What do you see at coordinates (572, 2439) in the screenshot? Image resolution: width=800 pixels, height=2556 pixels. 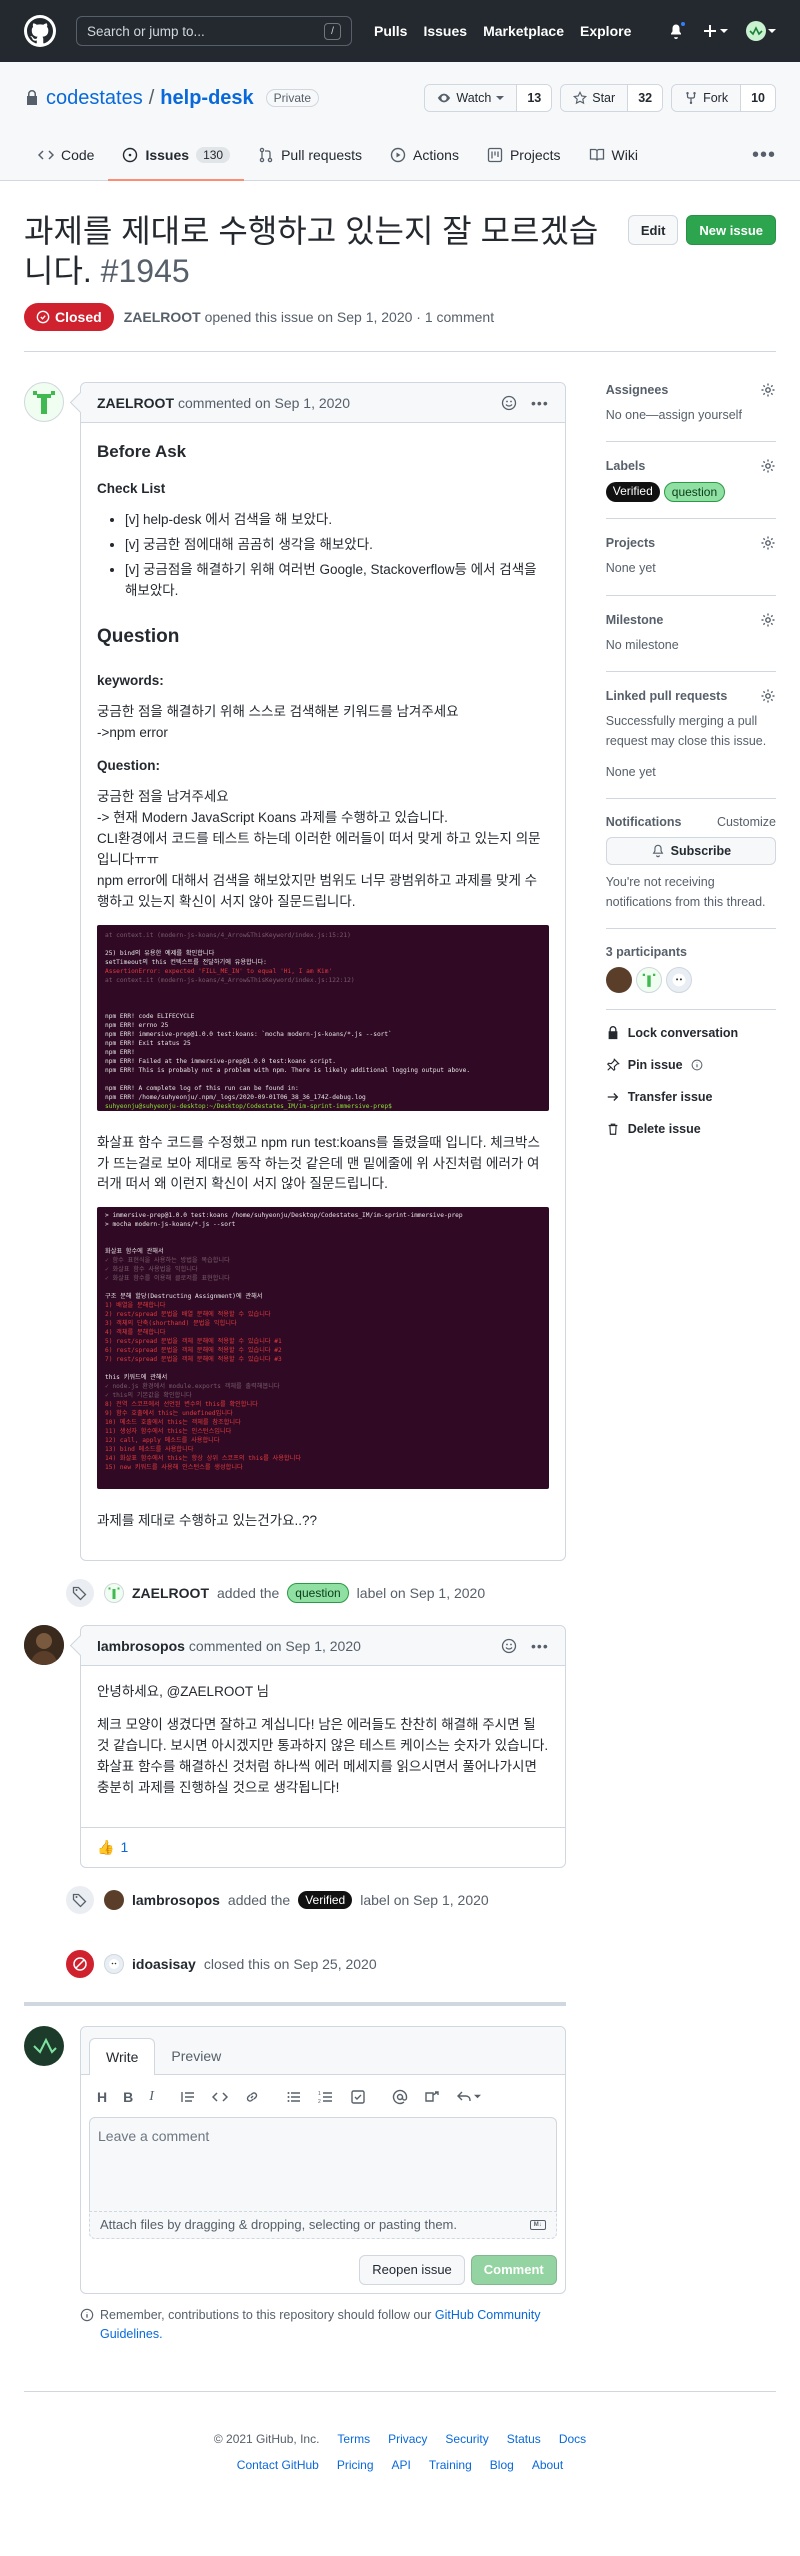 I see `footer-link-docs: Docs` at bounding box center [572, 2439].